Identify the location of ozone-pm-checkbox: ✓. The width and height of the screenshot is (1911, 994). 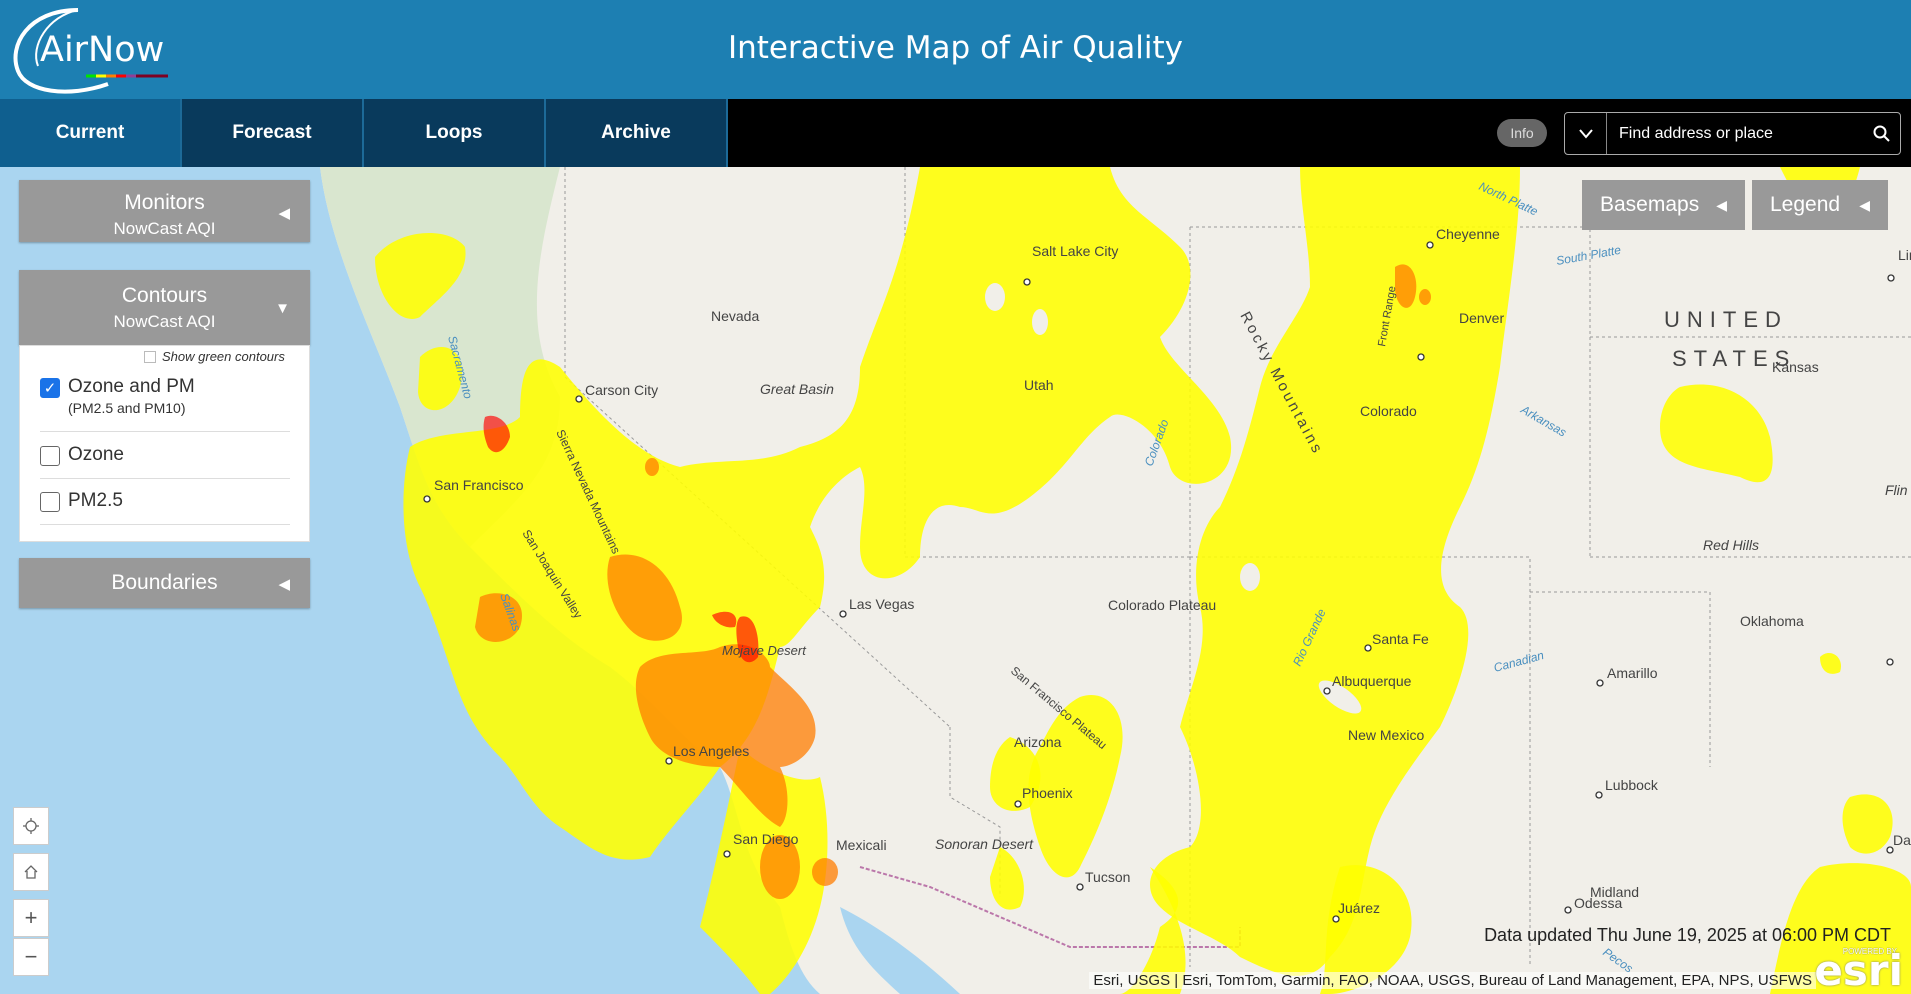
(50, 388).